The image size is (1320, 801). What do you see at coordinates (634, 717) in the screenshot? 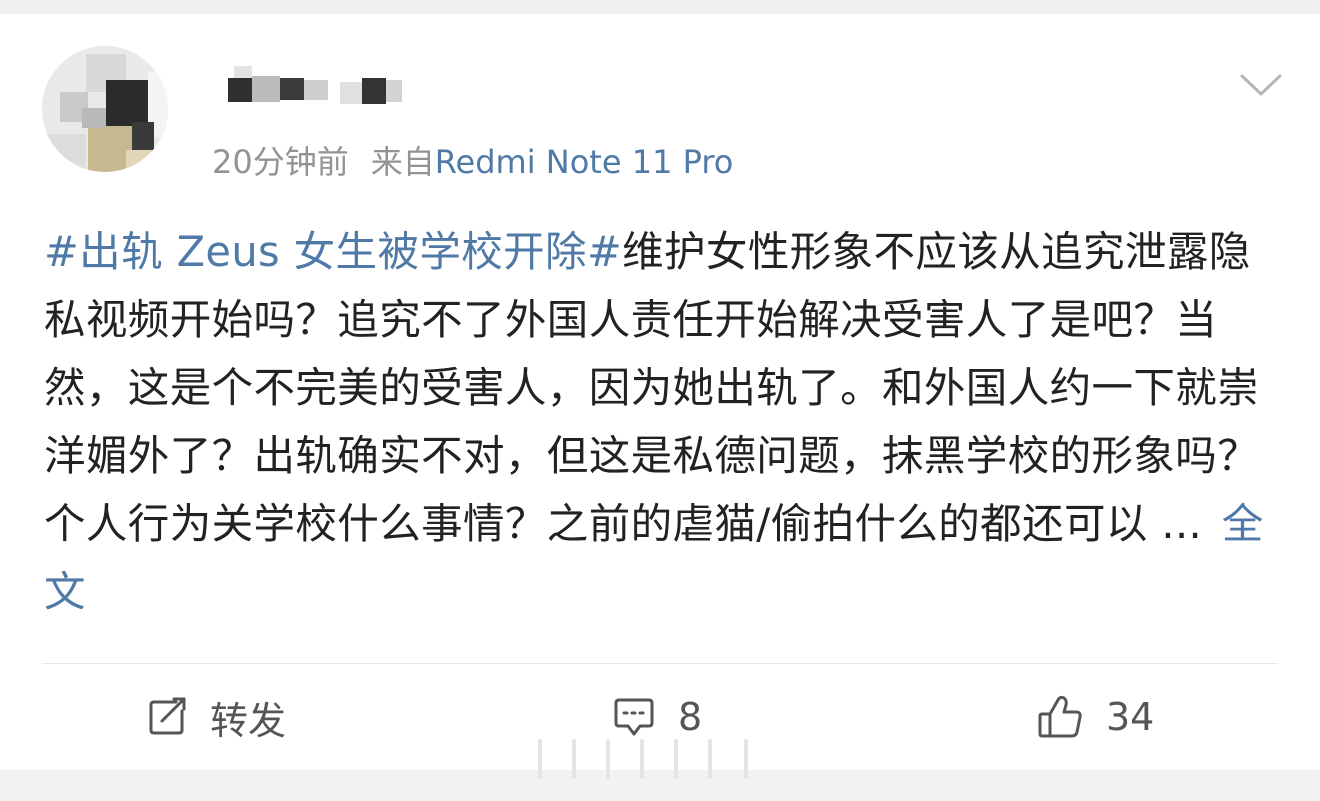
I see `comment-icon` at bounding box center [634, 717].